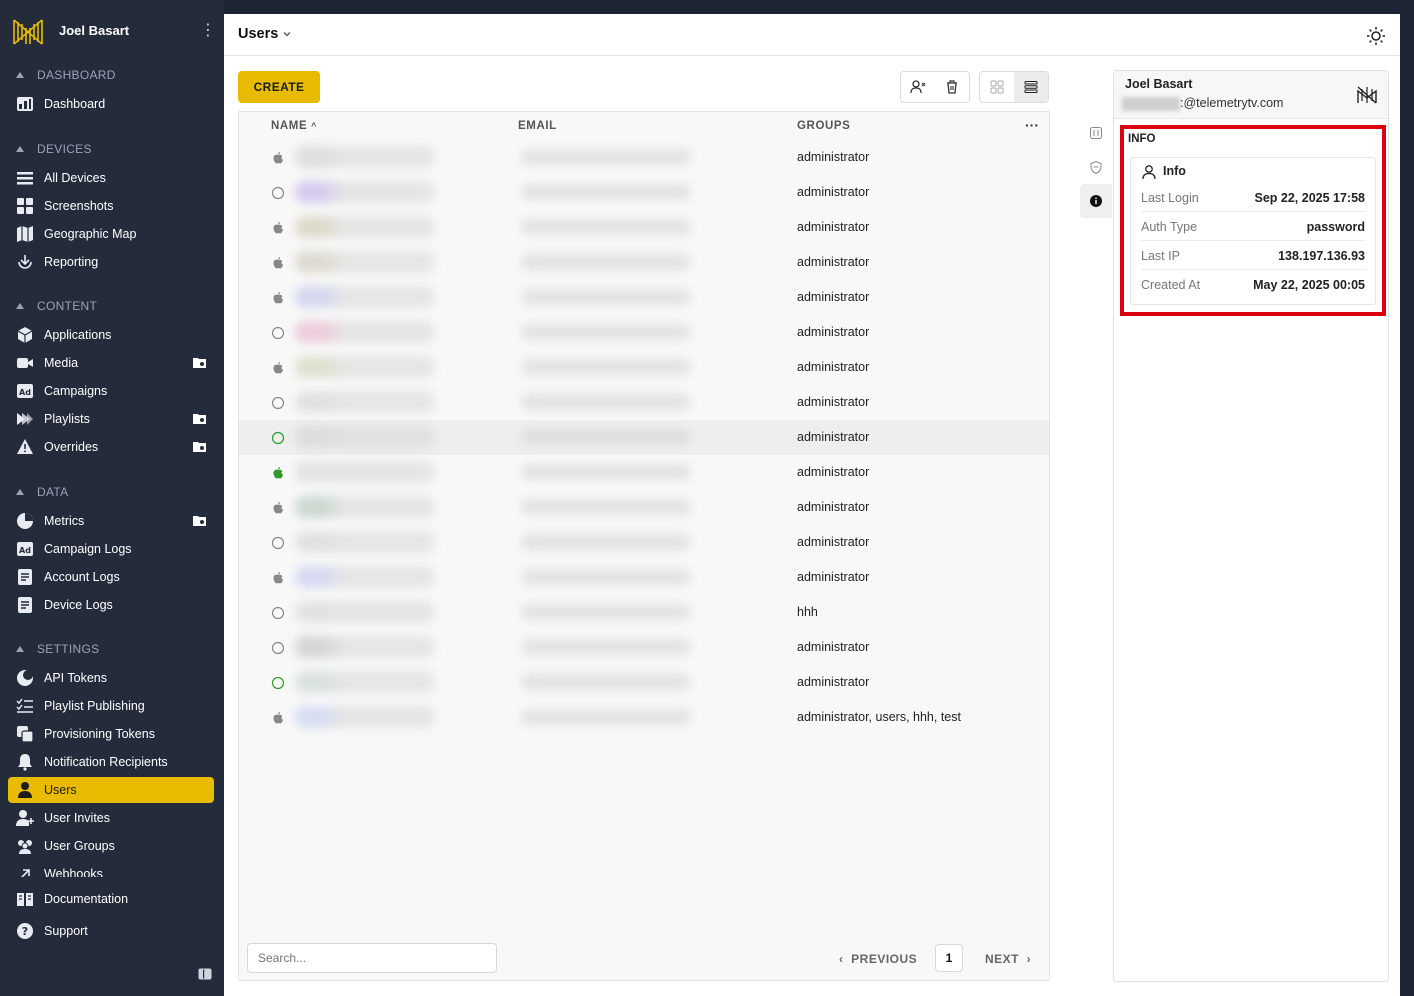 The image size is (1414, 996). Describe the element at coordinates (287, 34) in the screenshot. I see `chevron-down-icon` at that location.